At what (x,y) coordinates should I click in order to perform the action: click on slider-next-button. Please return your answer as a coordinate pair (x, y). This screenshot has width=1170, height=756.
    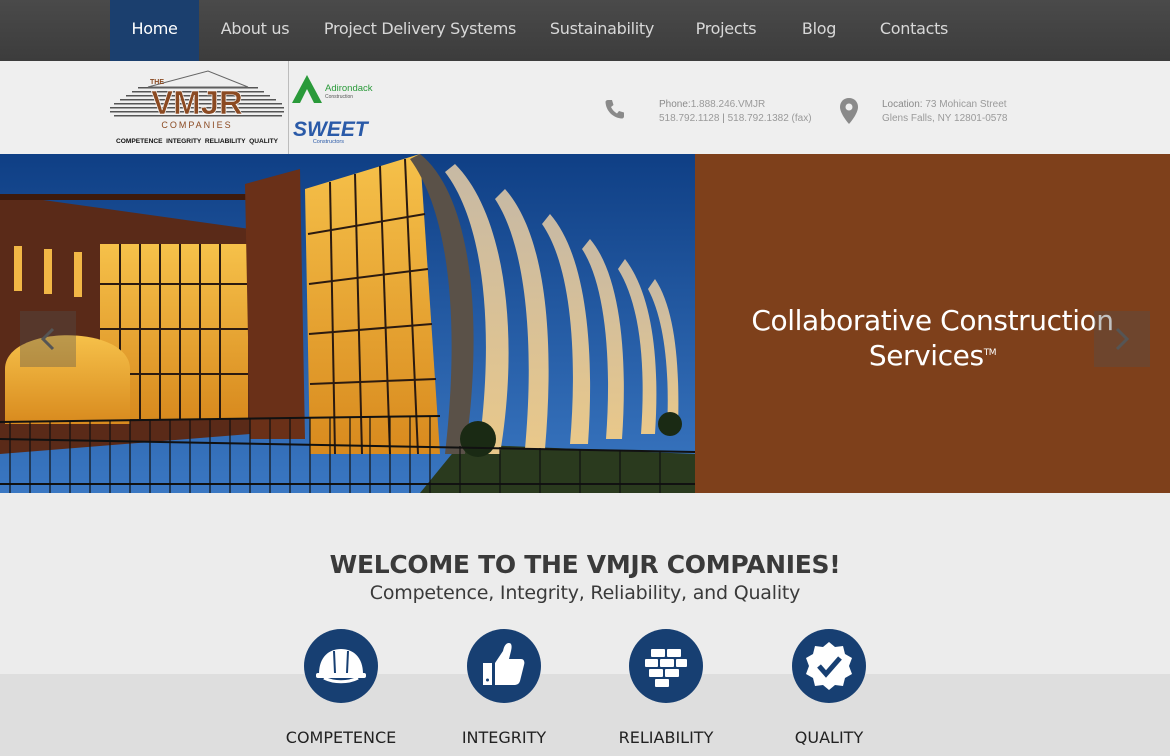
    Looking at the image, I should click on (1122, 339).